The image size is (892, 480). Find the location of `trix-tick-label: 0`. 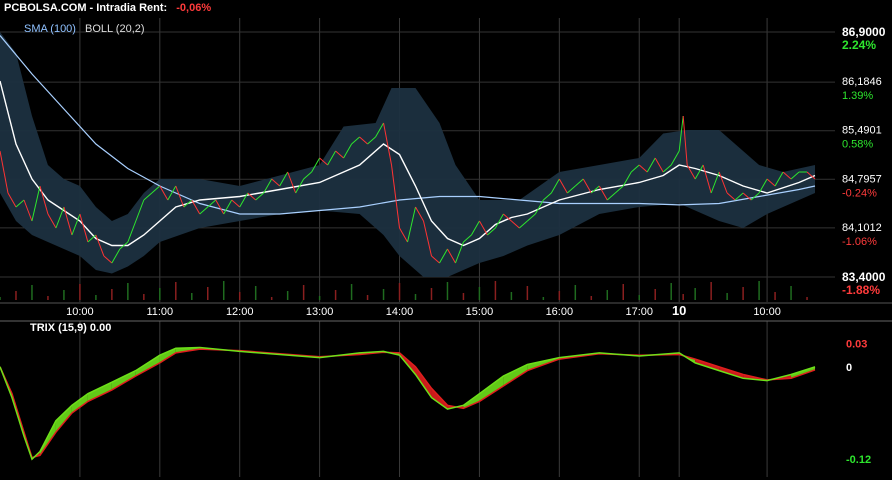

trix-tick-label: 0 is located at coordinates (849, 368).